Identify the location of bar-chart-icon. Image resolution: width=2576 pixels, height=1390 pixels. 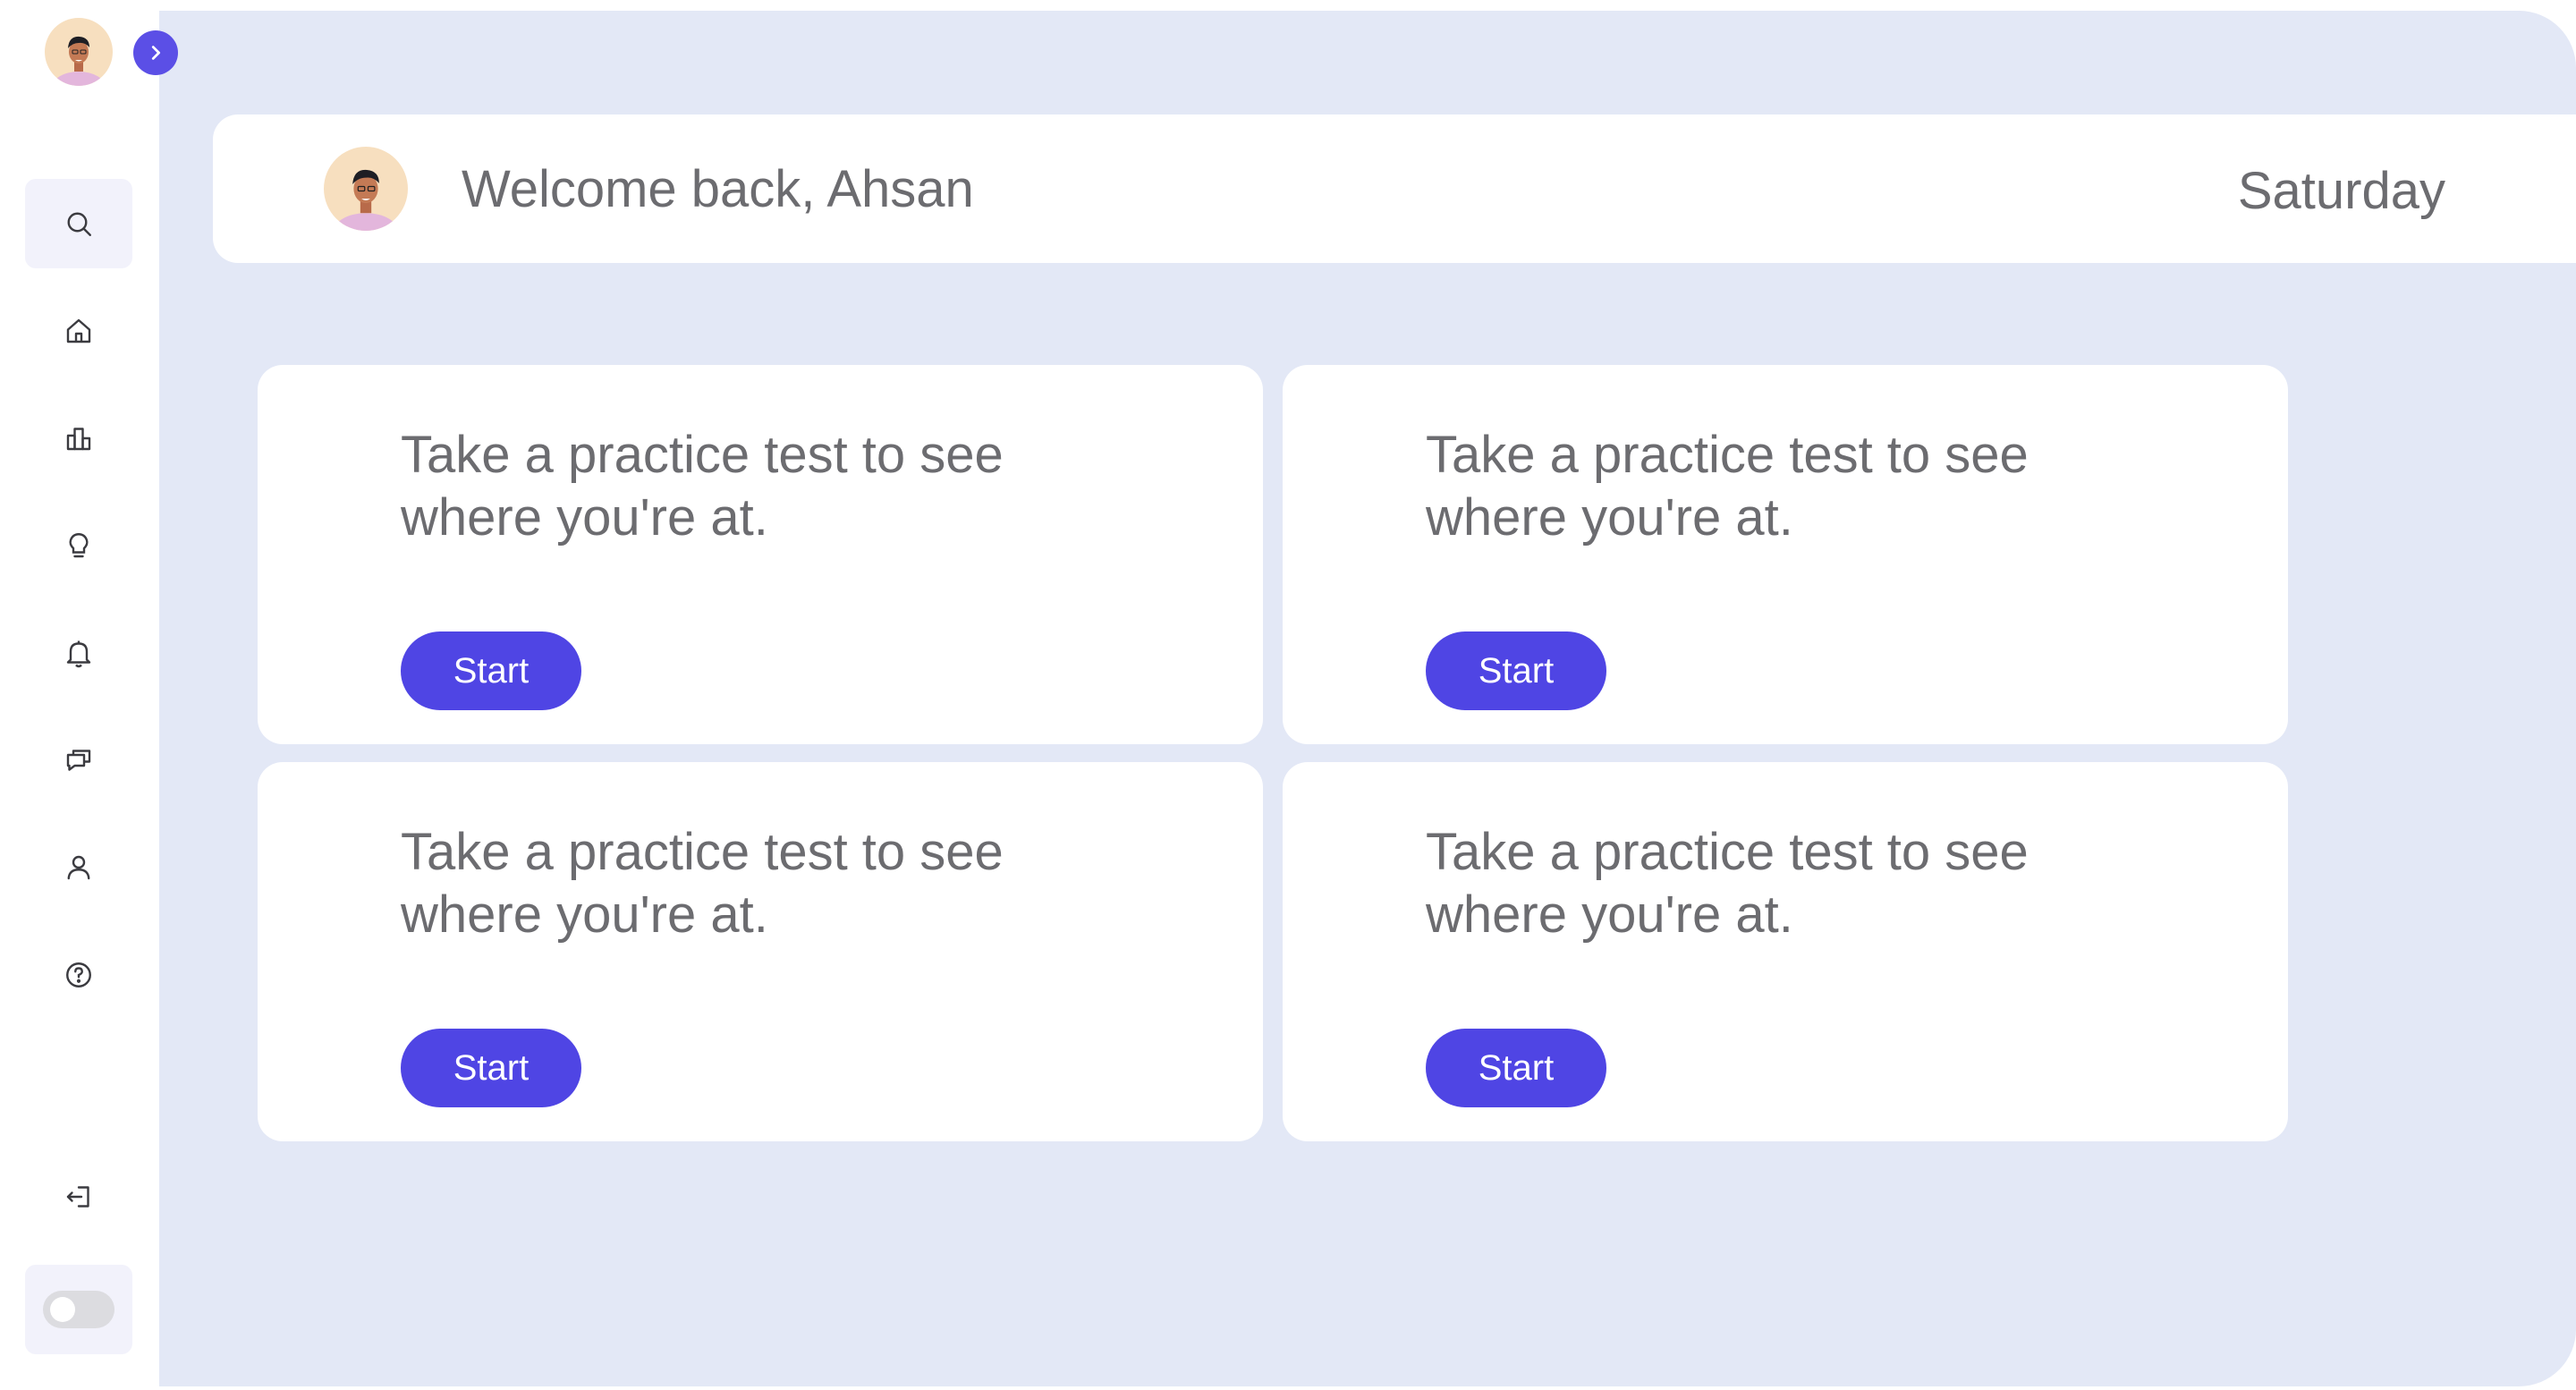
(78, 439).